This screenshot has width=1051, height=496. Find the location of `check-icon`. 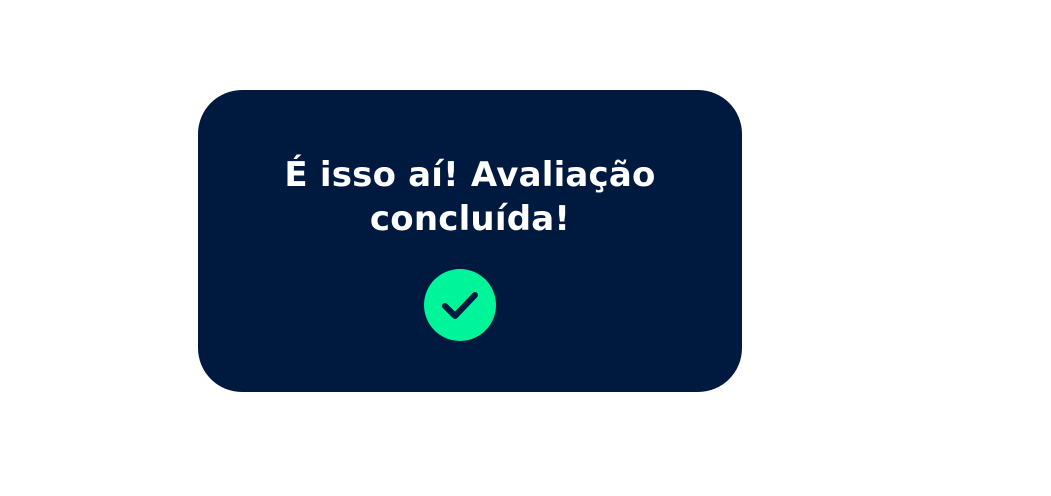

check-icon is located at coordinates (460, 305).